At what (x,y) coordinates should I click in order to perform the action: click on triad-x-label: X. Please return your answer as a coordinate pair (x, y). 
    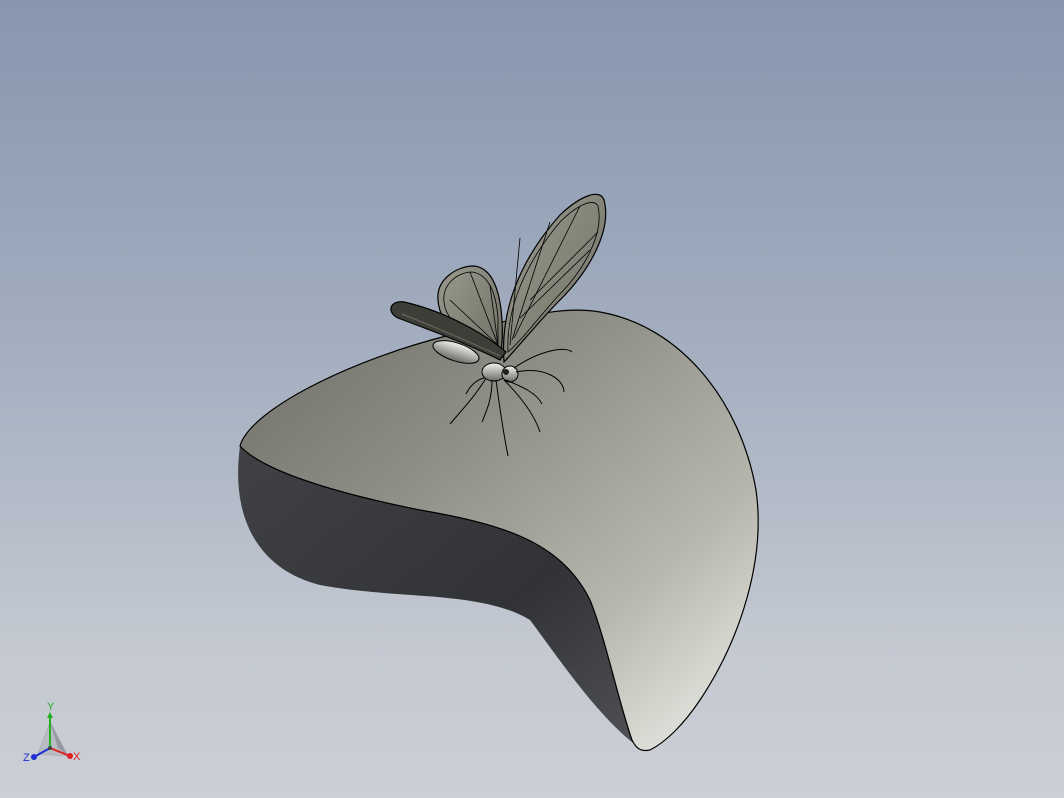
    Looking at the image, I should click on (77, 757).